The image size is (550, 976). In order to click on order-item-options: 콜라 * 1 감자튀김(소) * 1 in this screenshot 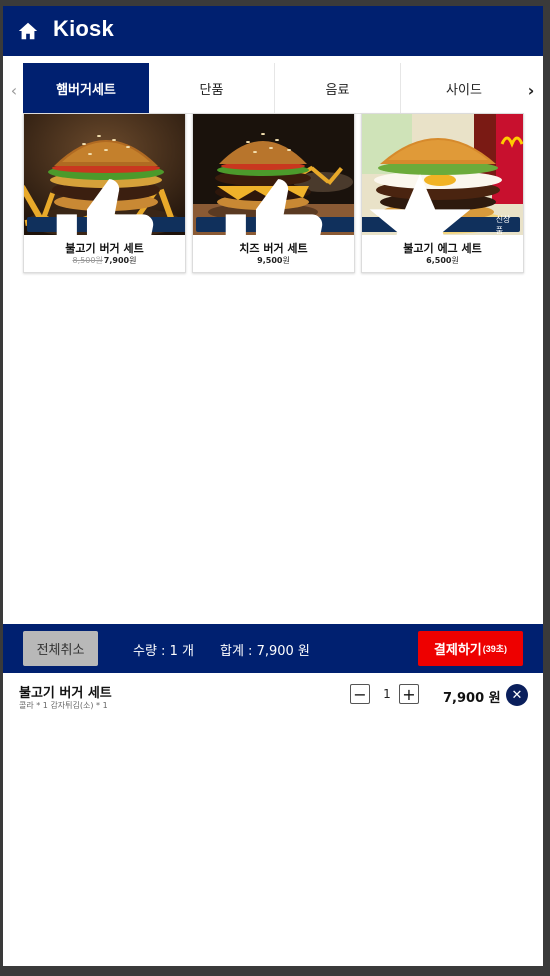, I will do `click(63, 705)`.